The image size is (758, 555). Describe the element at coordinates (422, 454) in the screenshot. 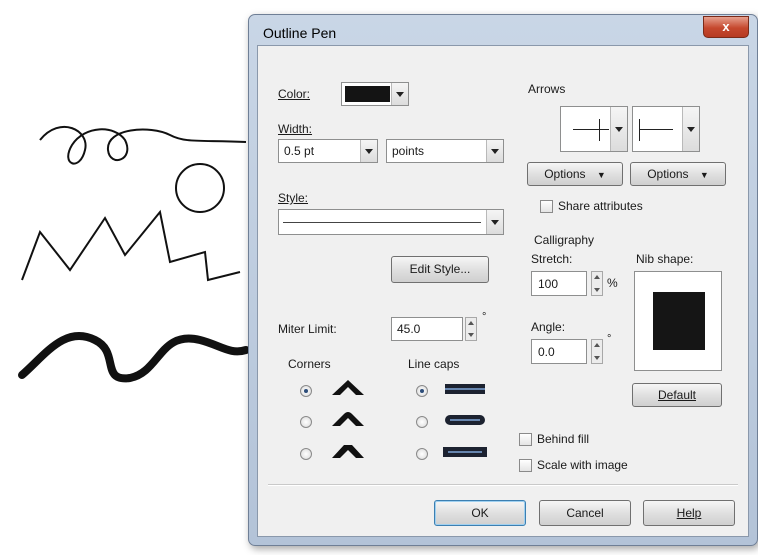

I see `cap-square-radio` at that location.